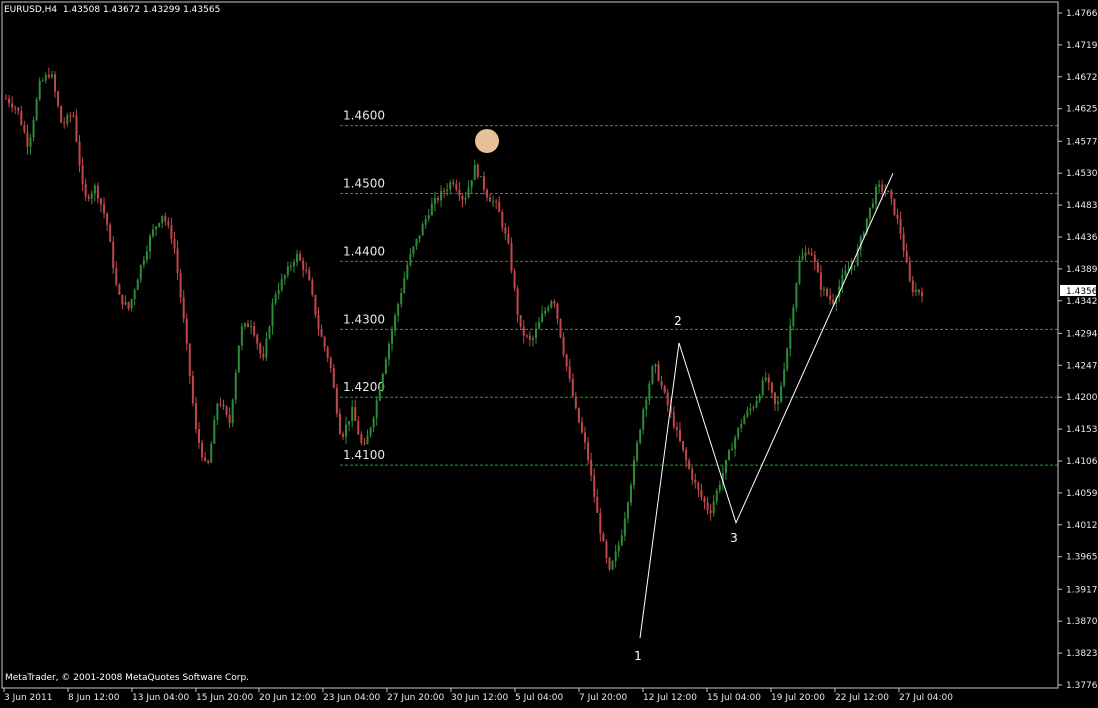  Describe the element at coordinates (1082, 302) in the screenshot. I see `price-tick-label: 1.43420` at that location.